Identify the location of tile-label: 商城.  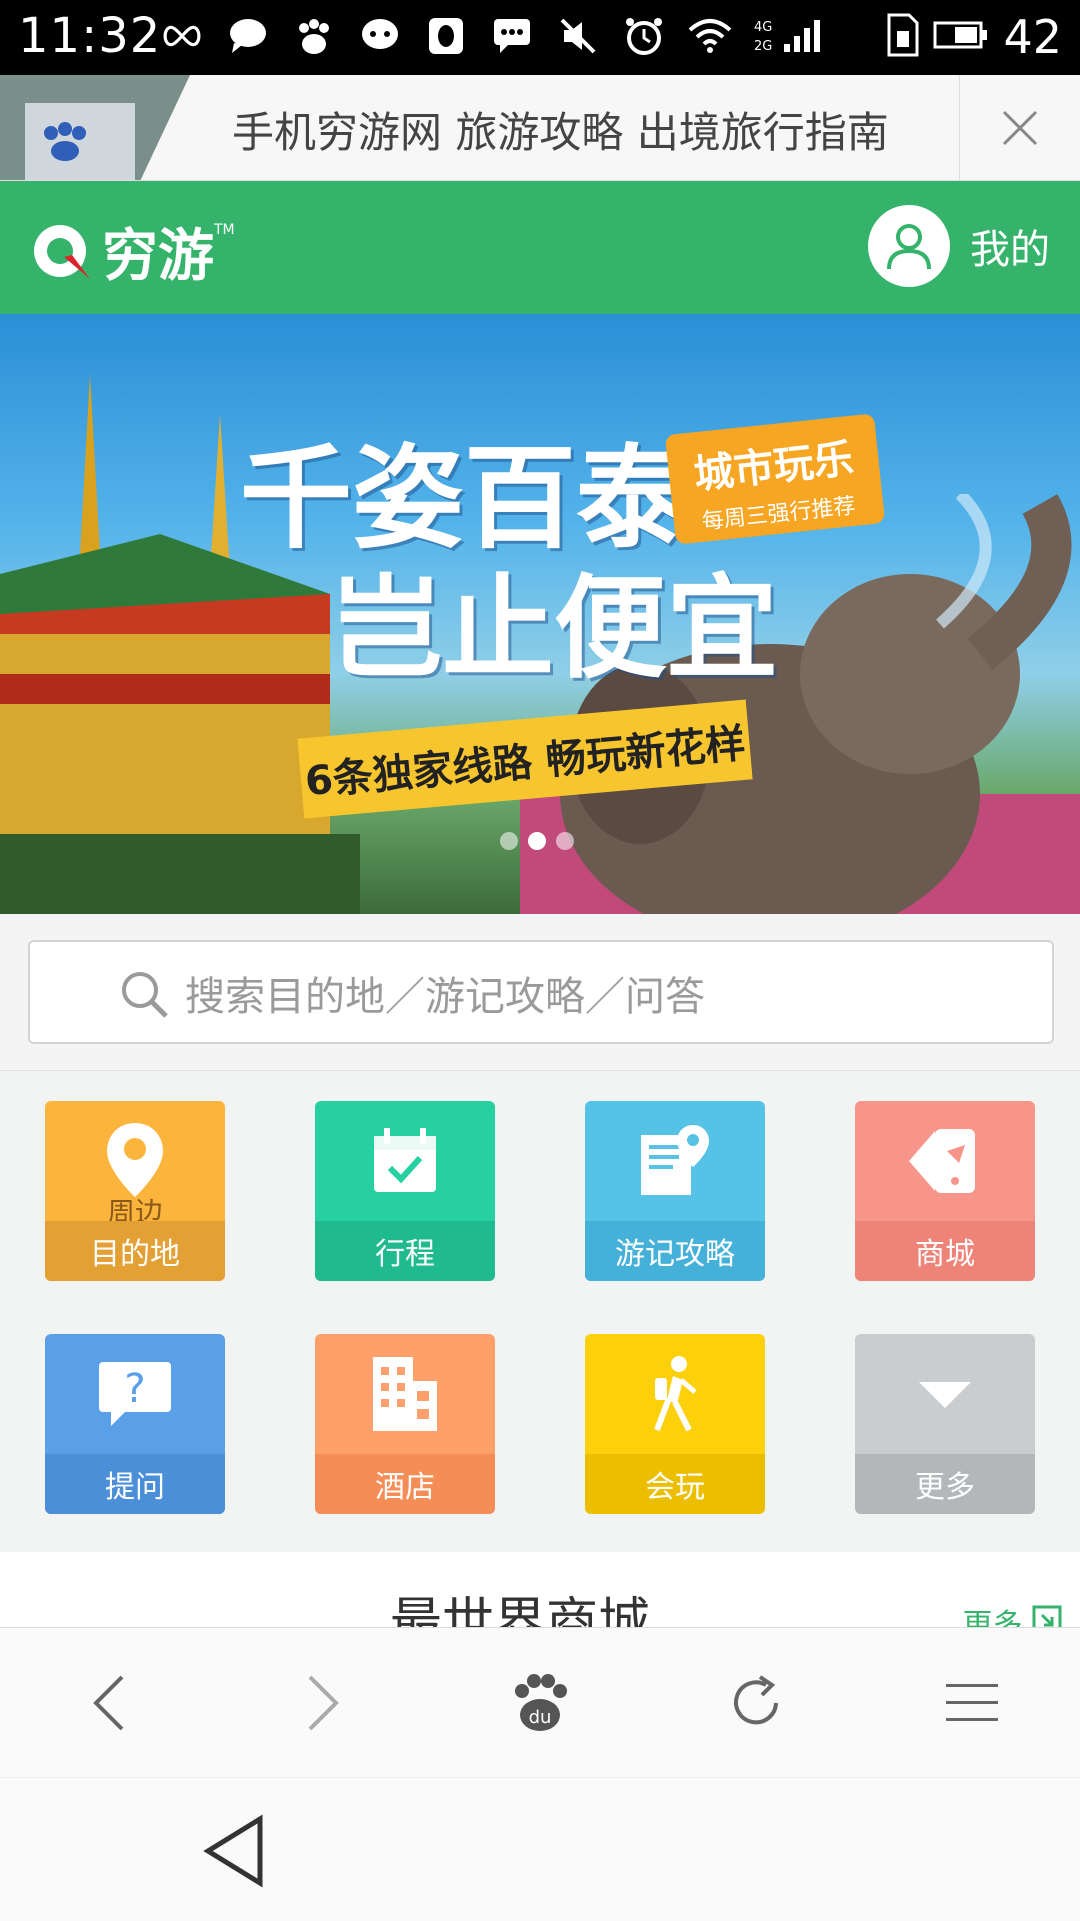
(945, 1251).